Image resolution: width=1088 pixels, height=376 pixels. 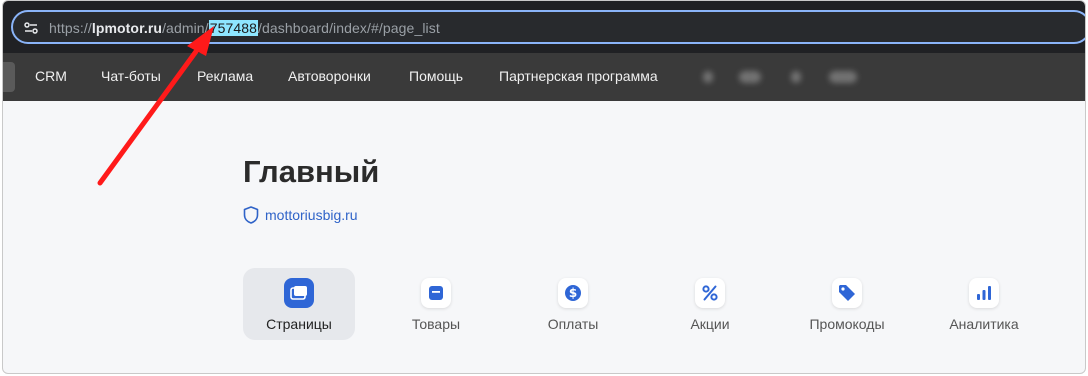 What do you see at coordinates (847, 293) in the screenshot?
I see `tag-icon` at bounding box center [847, 293].